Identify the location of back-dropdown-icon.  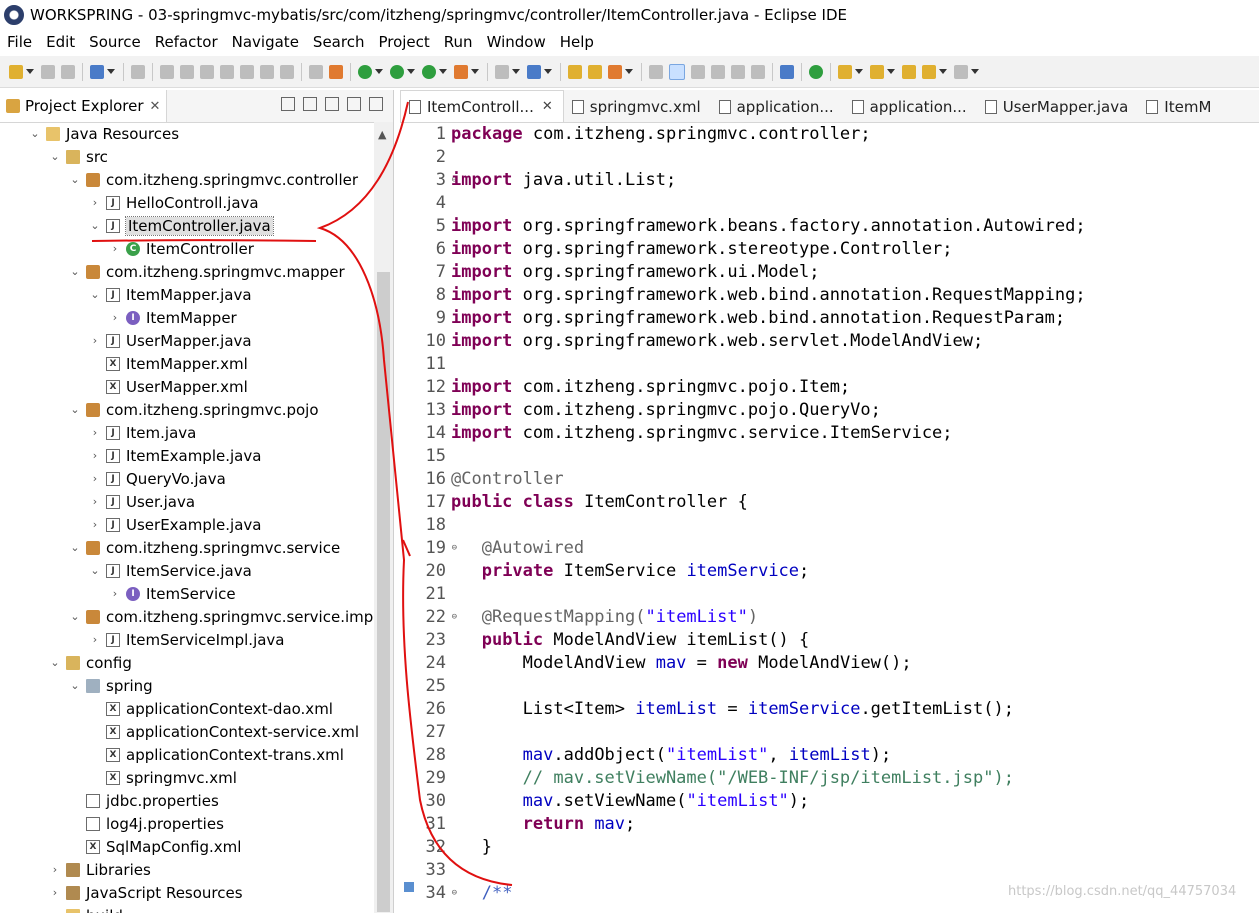
(943, 71).